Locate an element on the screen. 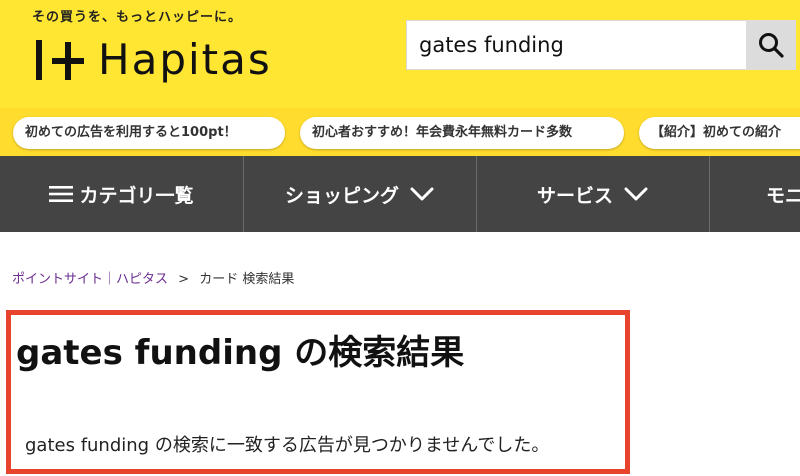 The width and height of the screenshot is (800, 476). breadcrumb-home-link: ポイントサイト｜ハピタス is located at coordinates (90, 279).